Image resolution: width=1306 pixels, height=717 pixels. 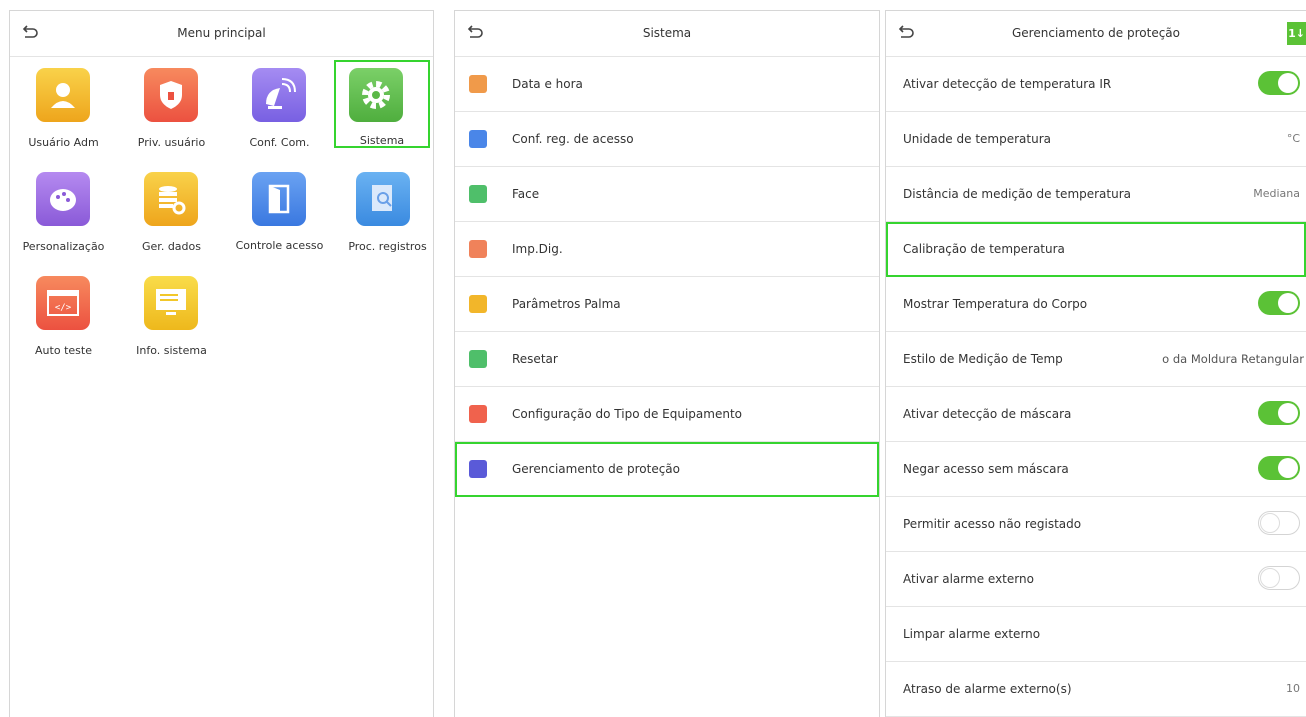 What do you see at coordinates (1007, 84) in the screenshot?
I see `setting-label: Ativar detecção de temperatura IR` at bounding box center [1007, 84].